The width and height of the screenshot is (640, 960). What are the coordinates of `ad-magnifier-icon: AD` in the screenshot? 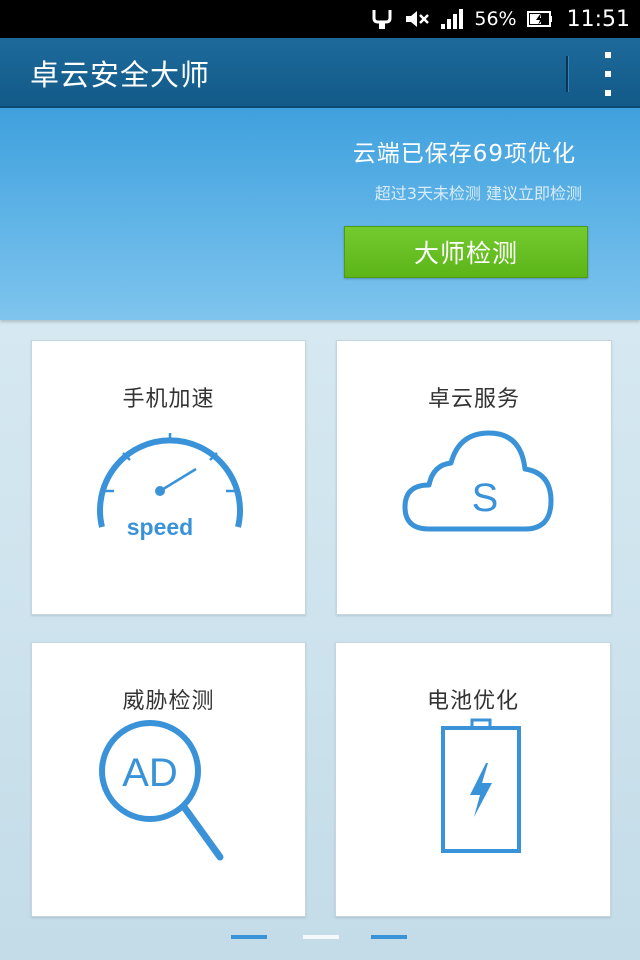 It's located at (161, 790).